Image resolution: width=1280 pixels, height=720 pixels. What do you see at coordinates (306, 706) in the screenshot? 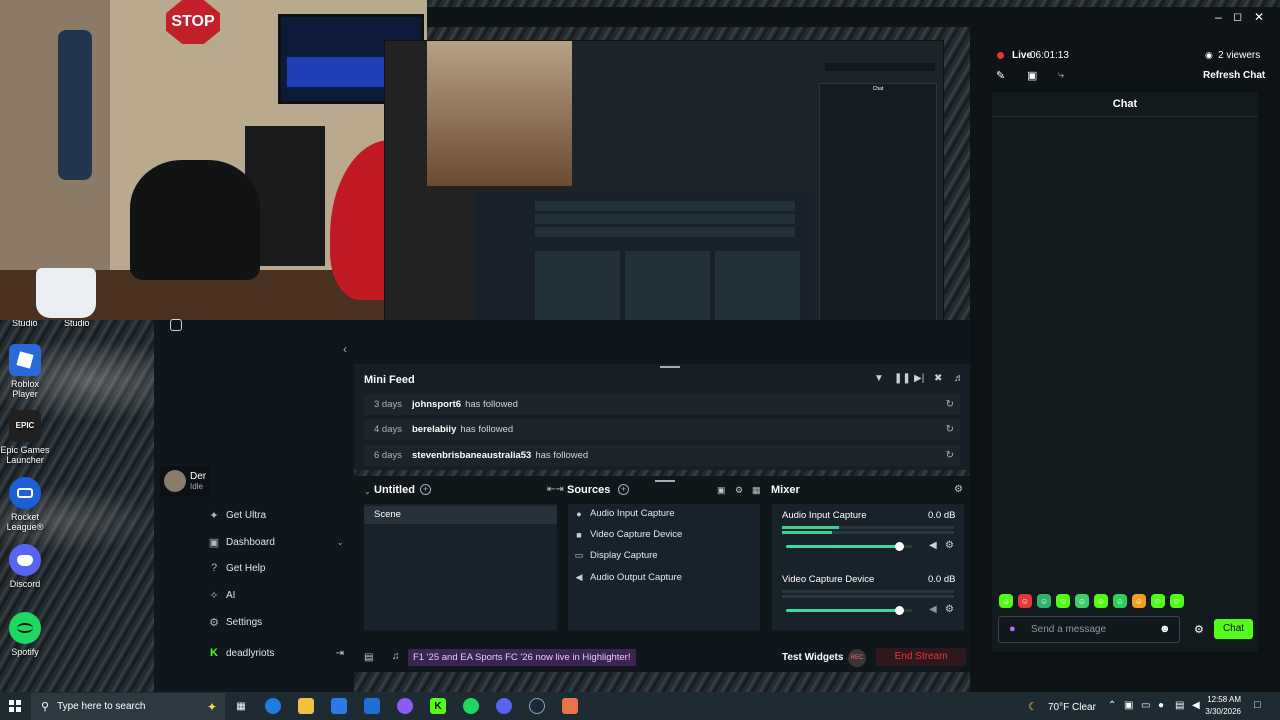
I see `file-explorer-icon` at bounding box center [306, 706].